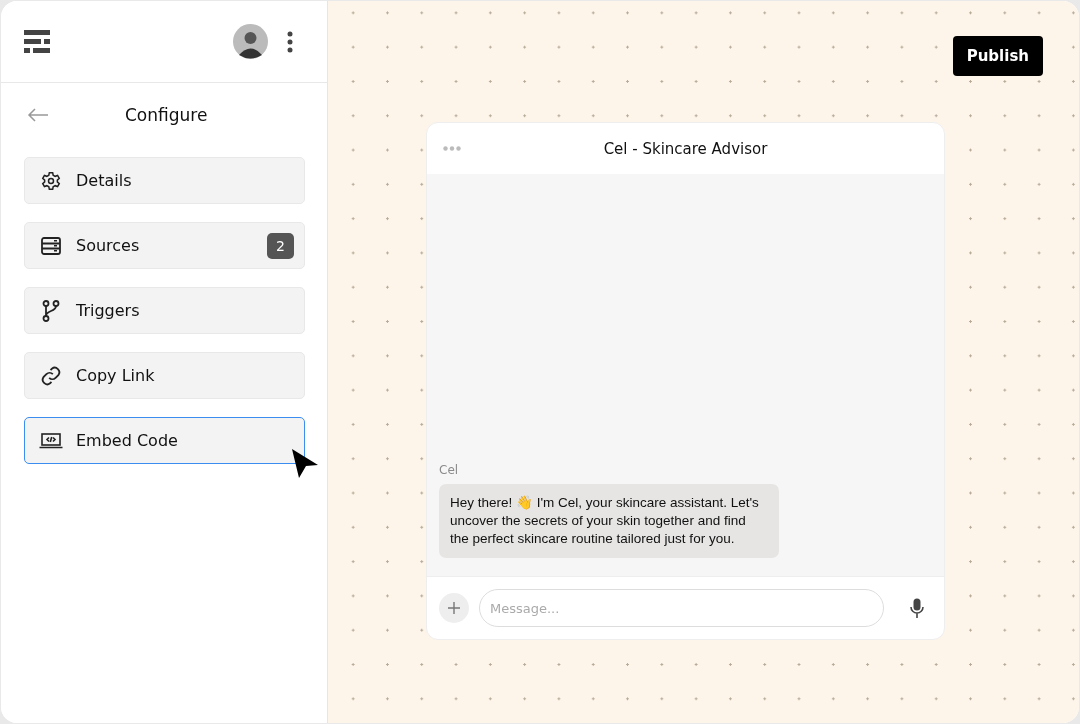 This screenshot has height=724, width=1080. Describe the element at coordinates (166, 115) in the screenshot. I see `panel-title: Configure` at that location.